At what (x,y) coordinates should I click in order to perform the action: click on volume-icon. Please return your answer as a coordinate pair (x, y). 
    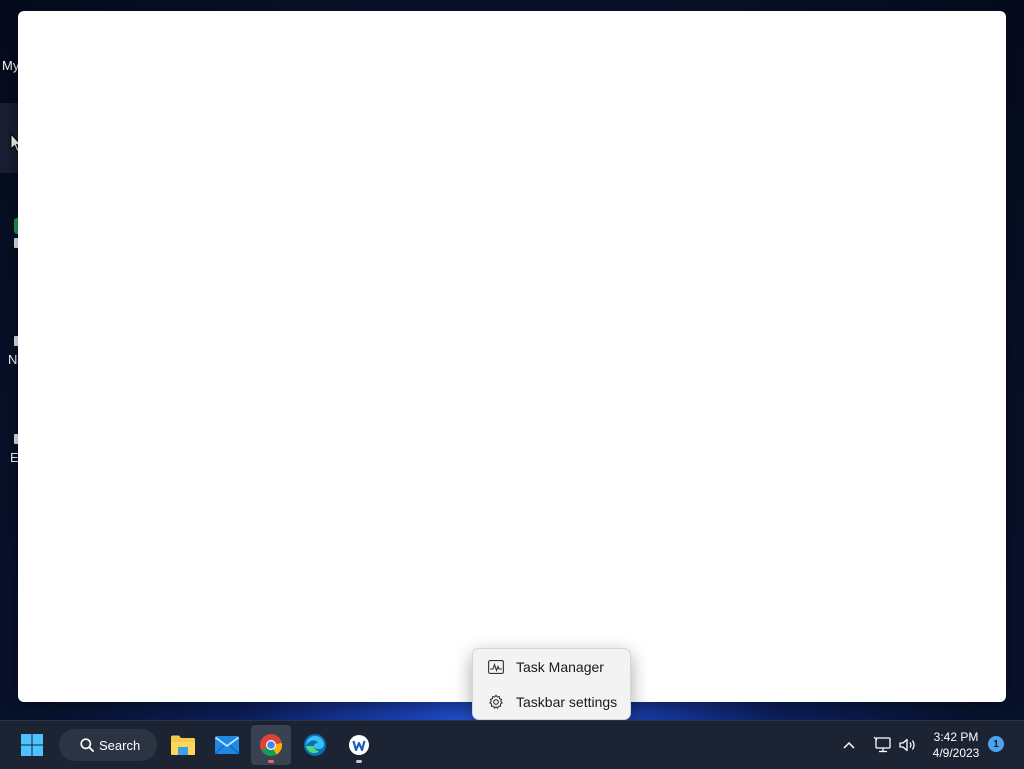
    Looking at the image, I should click on (907, 745).